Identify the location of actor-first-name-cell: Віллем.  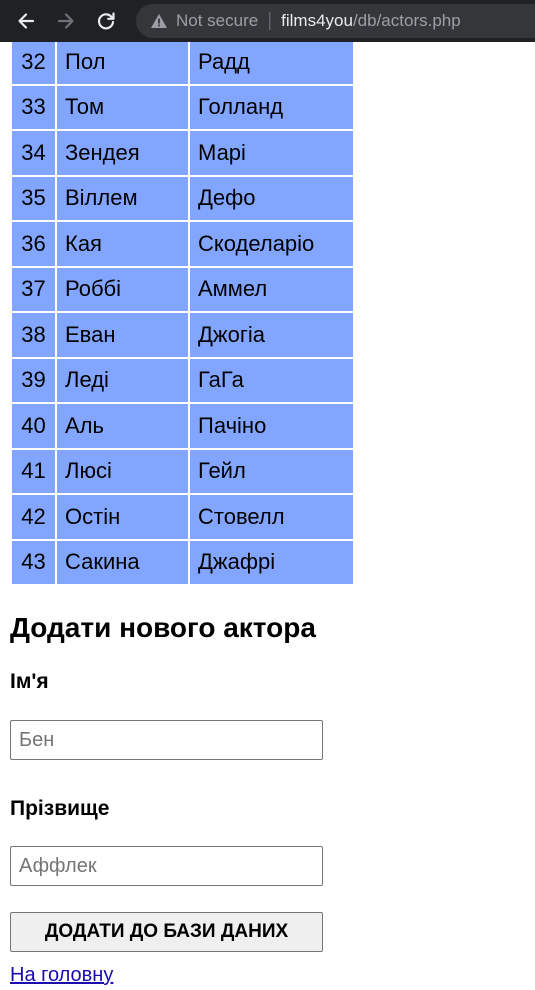
(122, 198).